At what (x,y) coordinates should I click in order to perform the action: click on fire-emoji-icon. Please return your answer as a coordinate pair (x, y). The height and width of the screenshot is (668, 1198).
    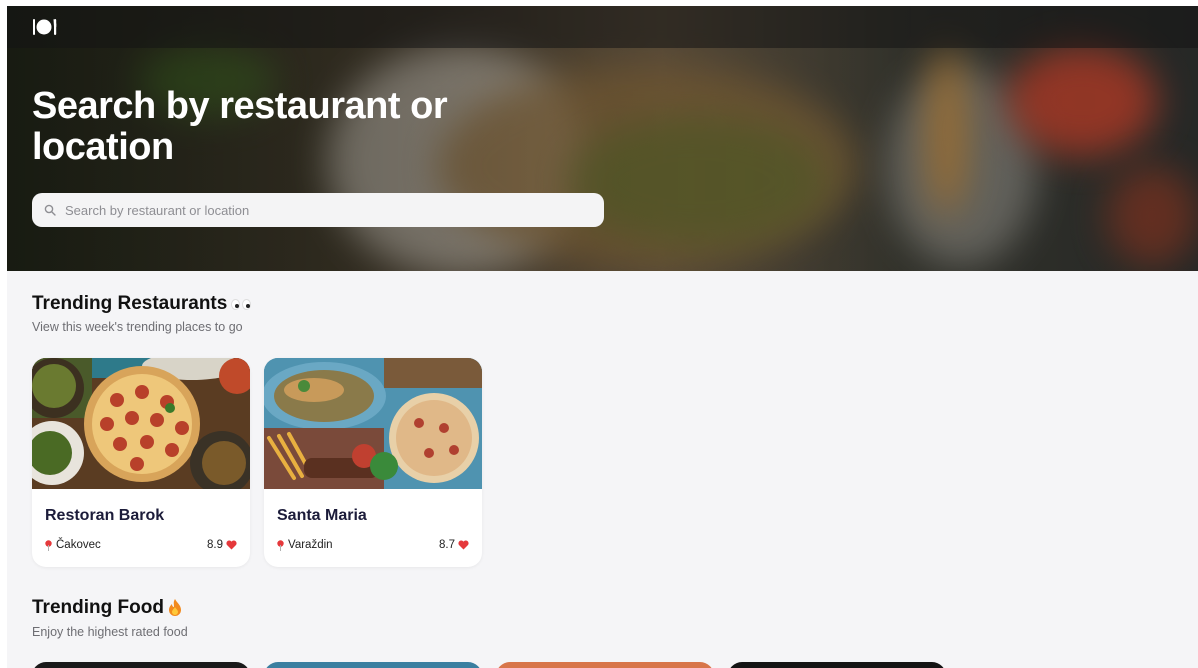
    Looking at the image, I should click on (174, 607).